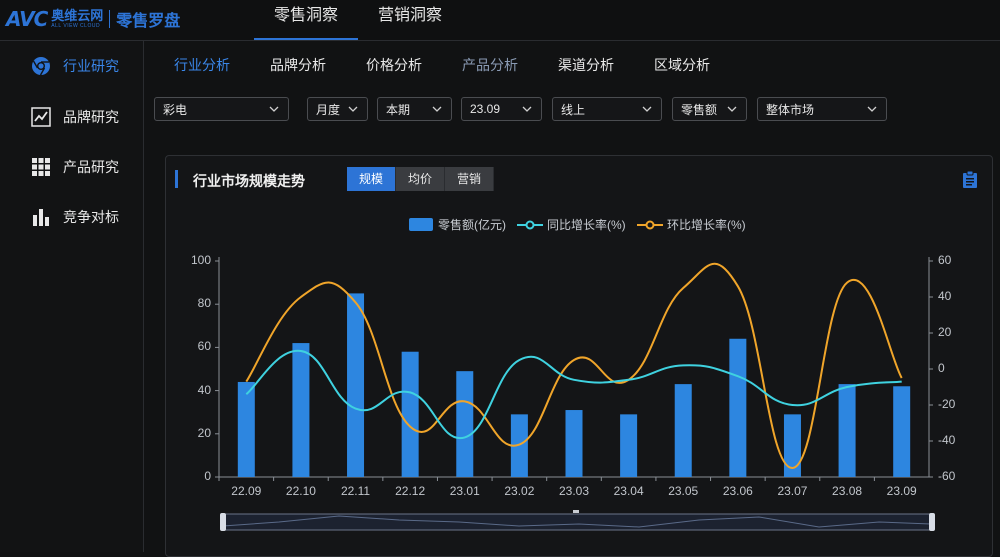 Image resolution: width=1000 pixels, height=557 pixels. What do you see at coordinates (579, 521) in the screenshot?
I see `zoom-slider` at bounding box center [579, 521].